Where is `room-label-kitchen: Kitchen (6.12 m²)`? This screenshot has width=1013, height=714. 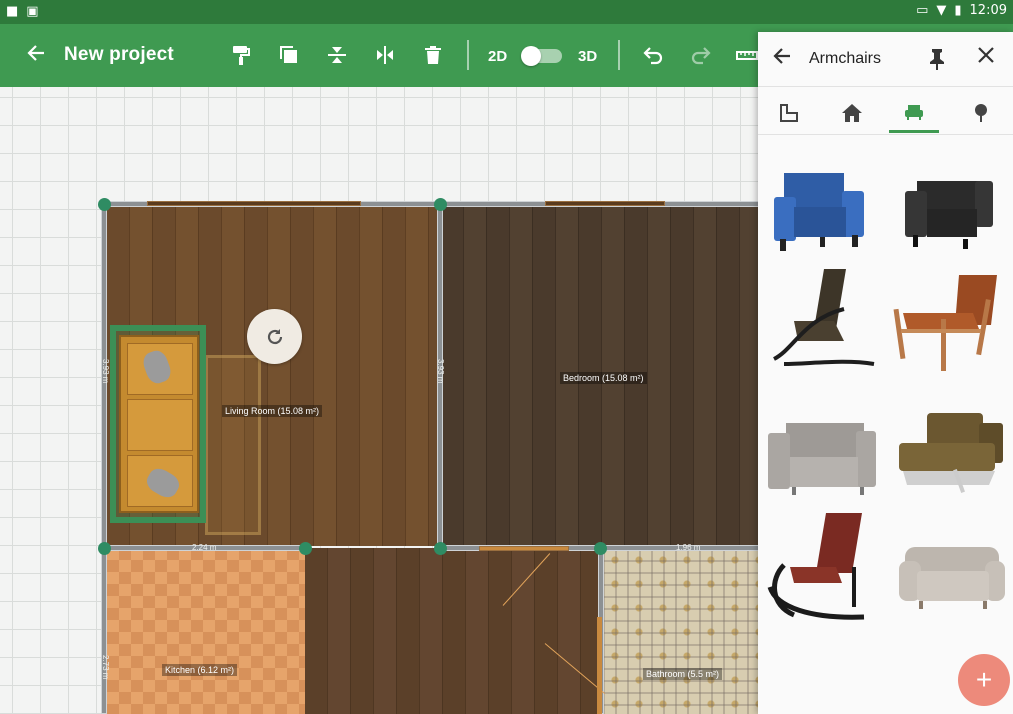 room-label-kitchen: Kitchen (6.12 m²) is located at coordinates (200, 670).